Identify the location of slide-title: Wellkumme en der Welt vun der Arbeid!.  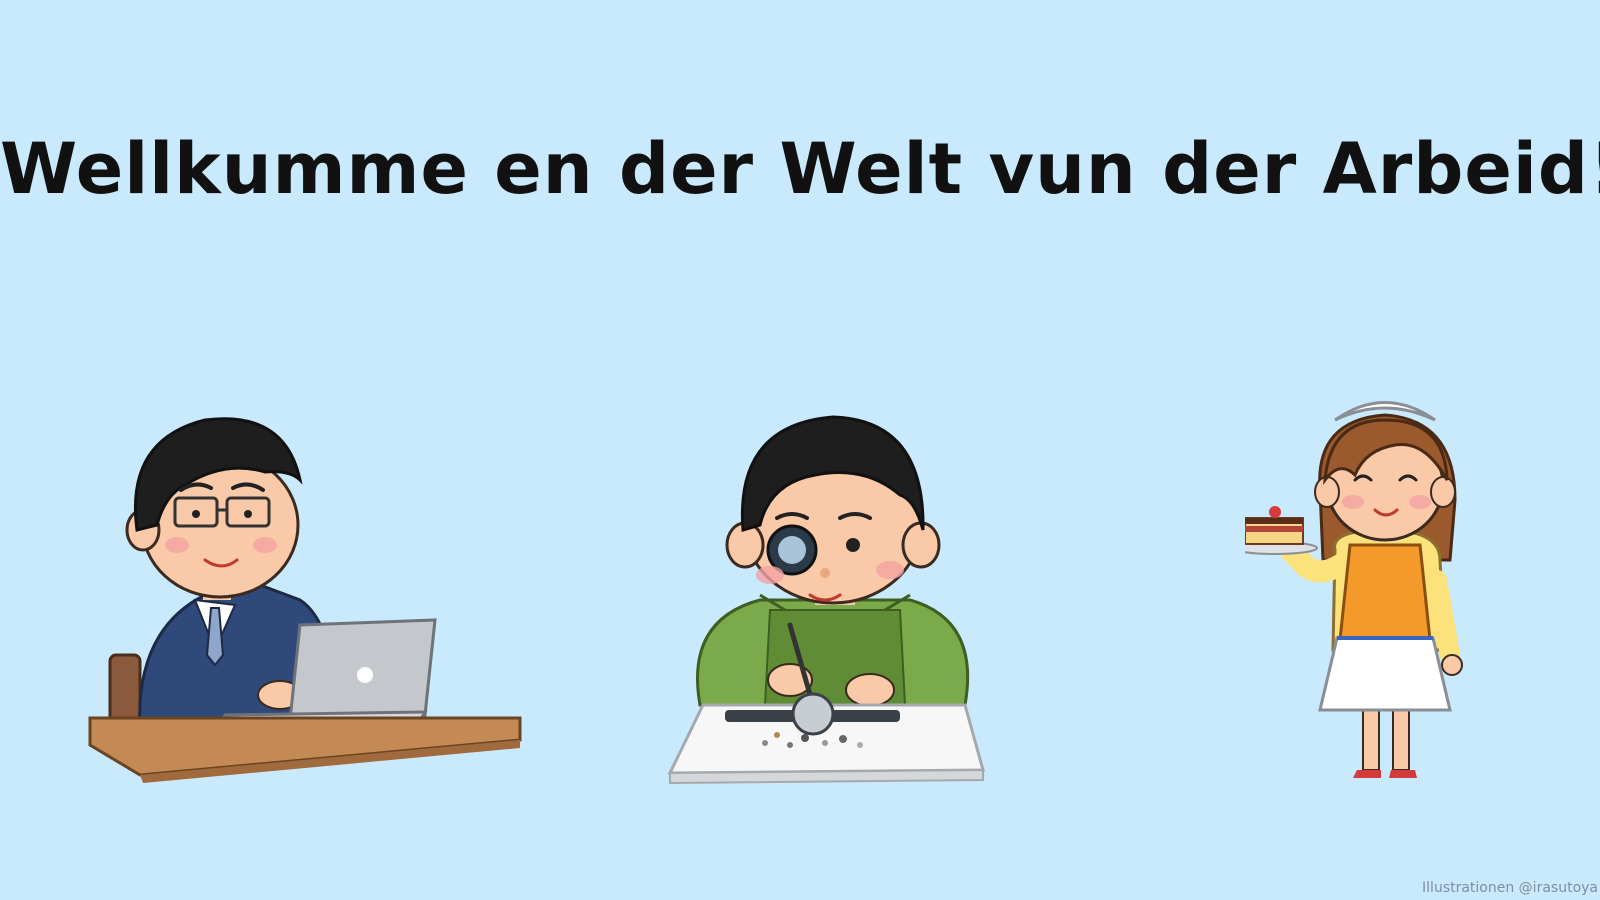
(800, 169).